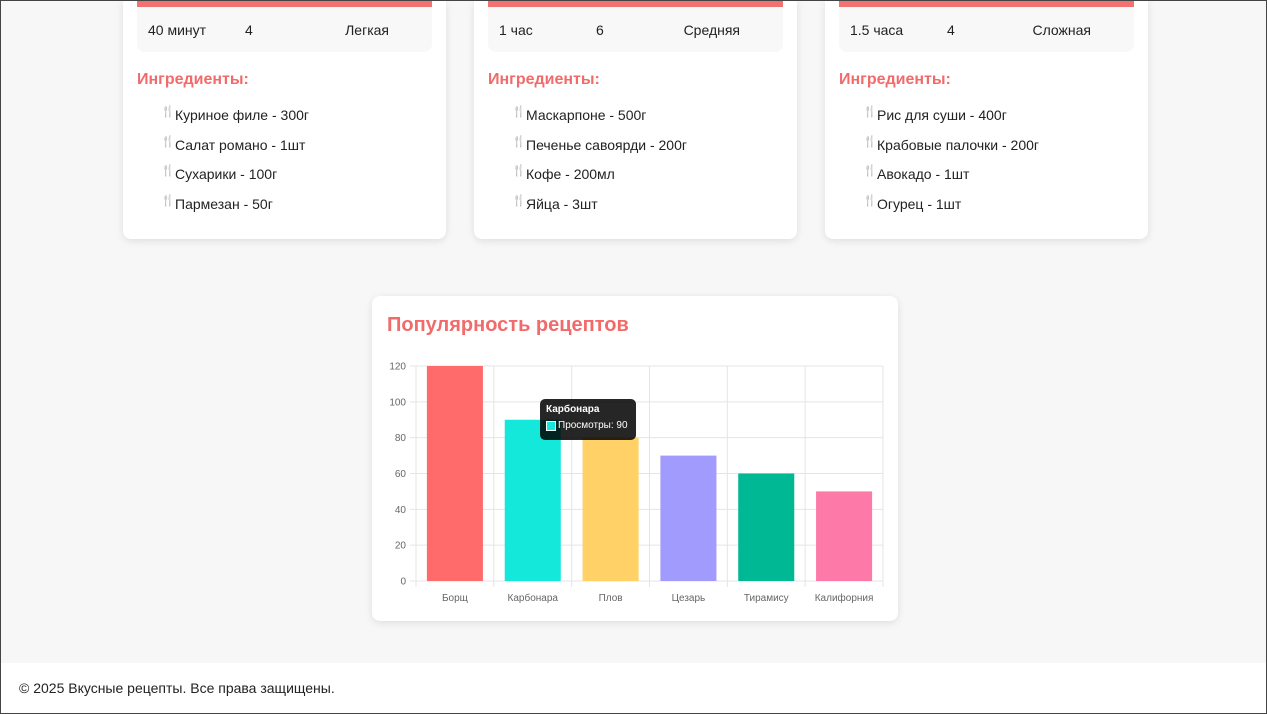  I want to click on cook-time: 40 минут, so click(177, 30).